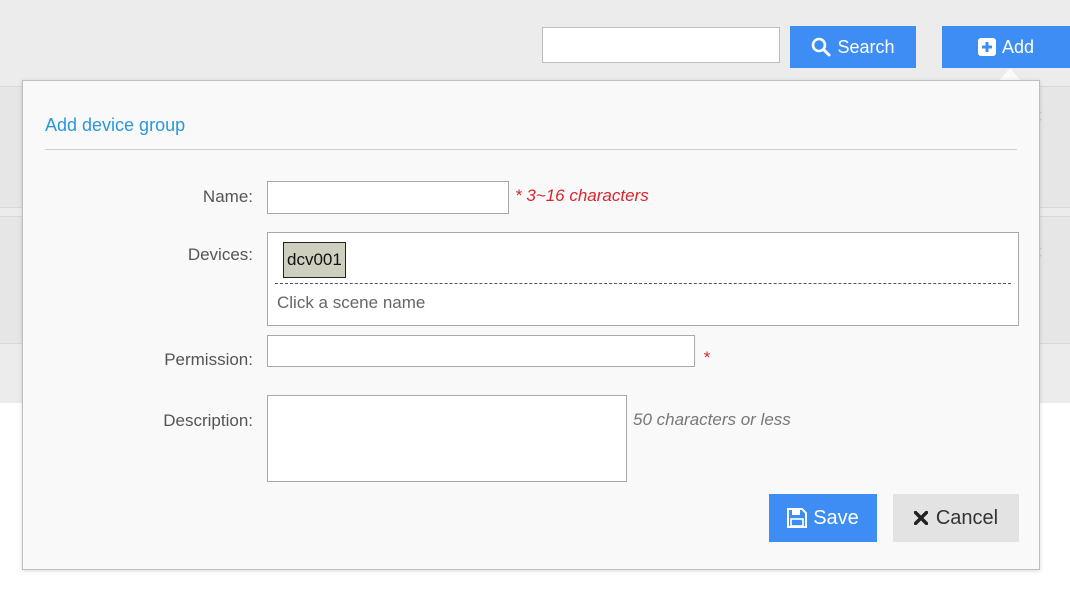  Describe the element at coordinates (920, 518) in the screenshot. I see `close-icon` at that location.